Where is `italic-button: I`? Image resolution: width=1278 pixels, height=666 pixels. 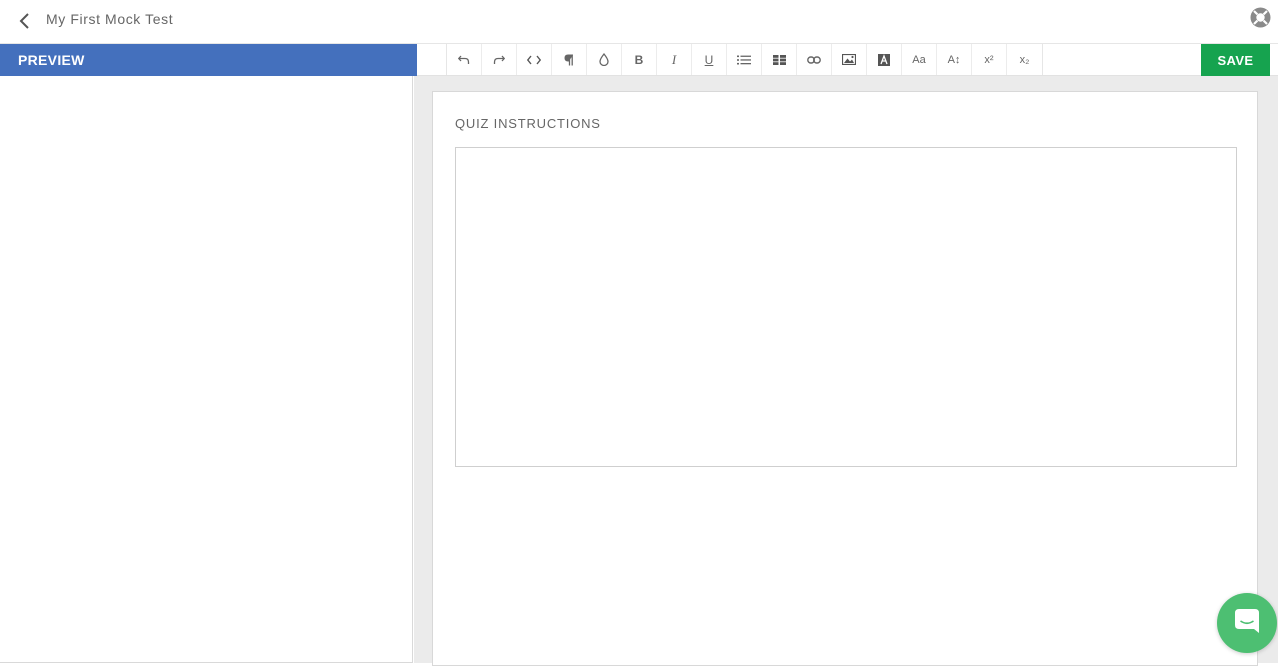
italic-button: I is located at coordinates (674, 59).